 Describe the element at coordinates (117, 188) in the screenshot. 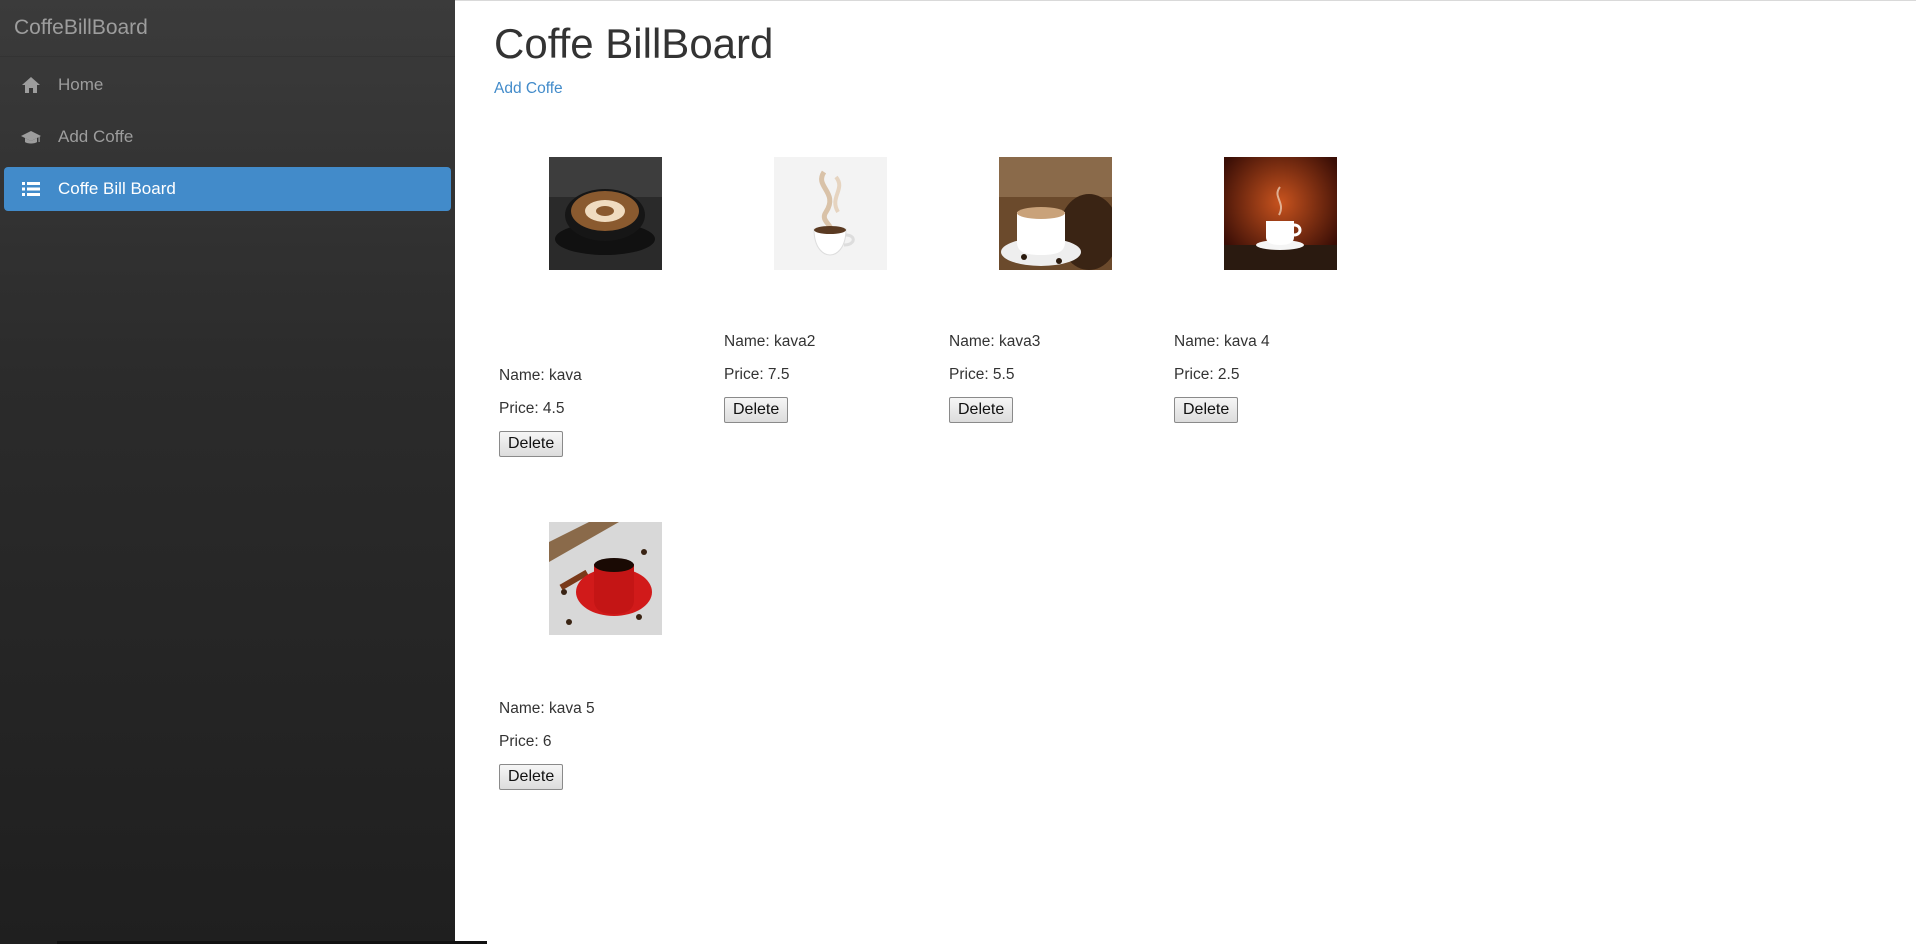

I see `sidebar-item-label: Coffe Bill Board` at that location.